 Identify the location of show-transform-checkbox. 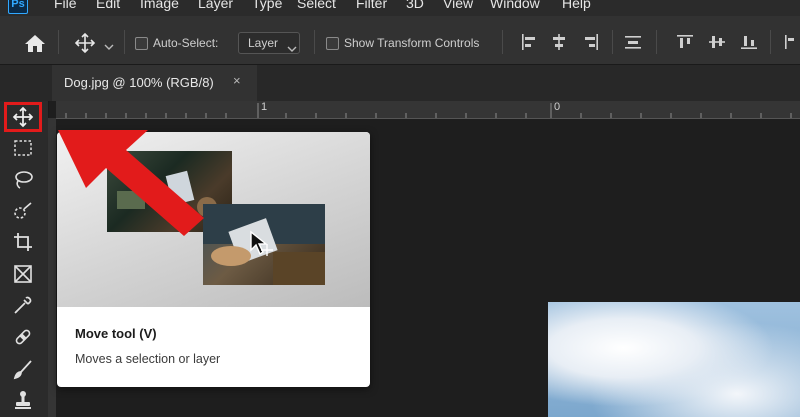
(332, 43).